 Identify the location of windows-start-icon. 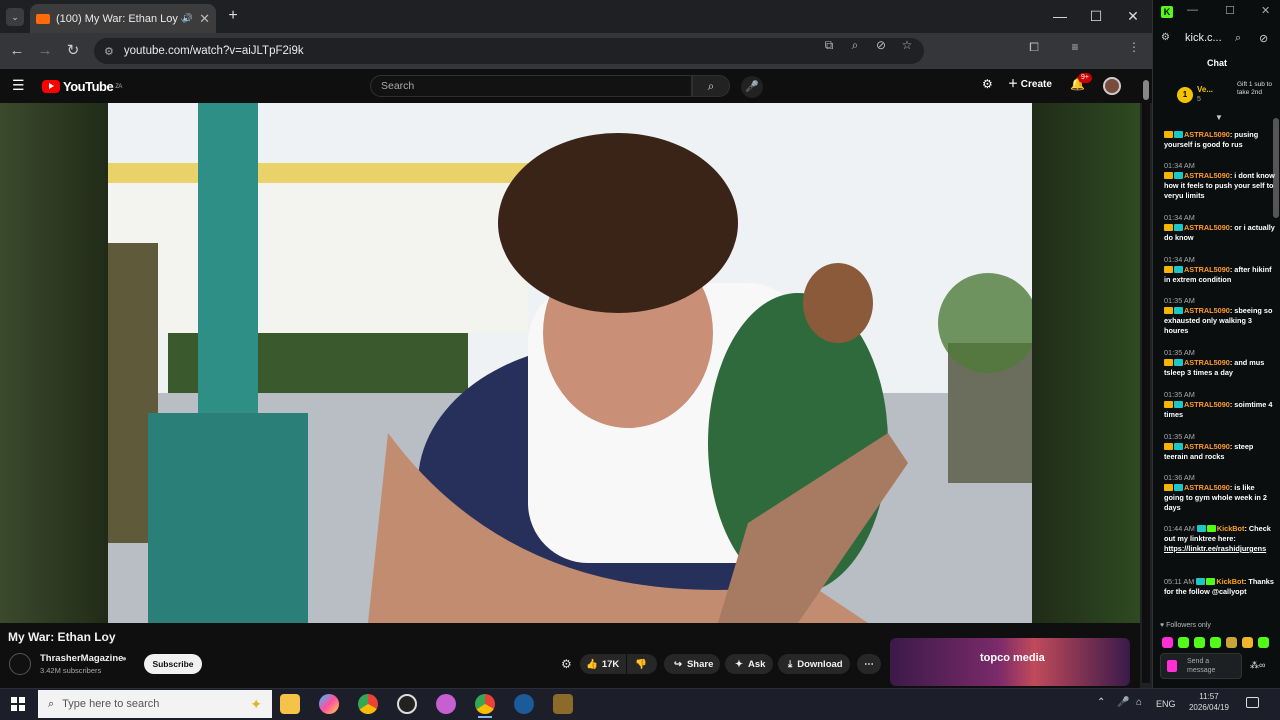
(18, 704).